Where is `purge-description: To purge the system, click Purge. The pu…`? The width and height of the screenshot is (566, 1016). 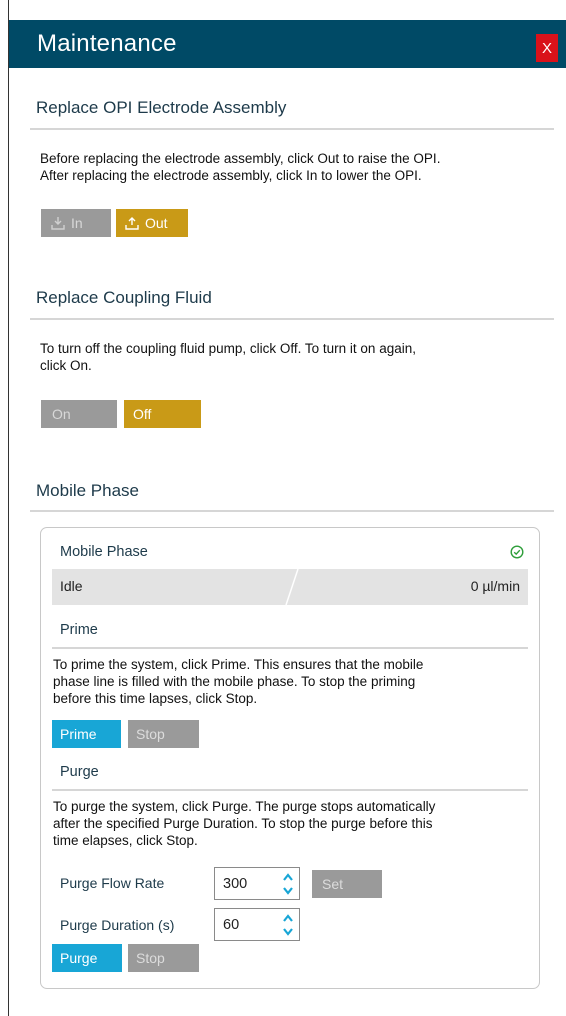
purge-description: To purge the system, click Purge. The pu… is located at coordinates (244, 823).